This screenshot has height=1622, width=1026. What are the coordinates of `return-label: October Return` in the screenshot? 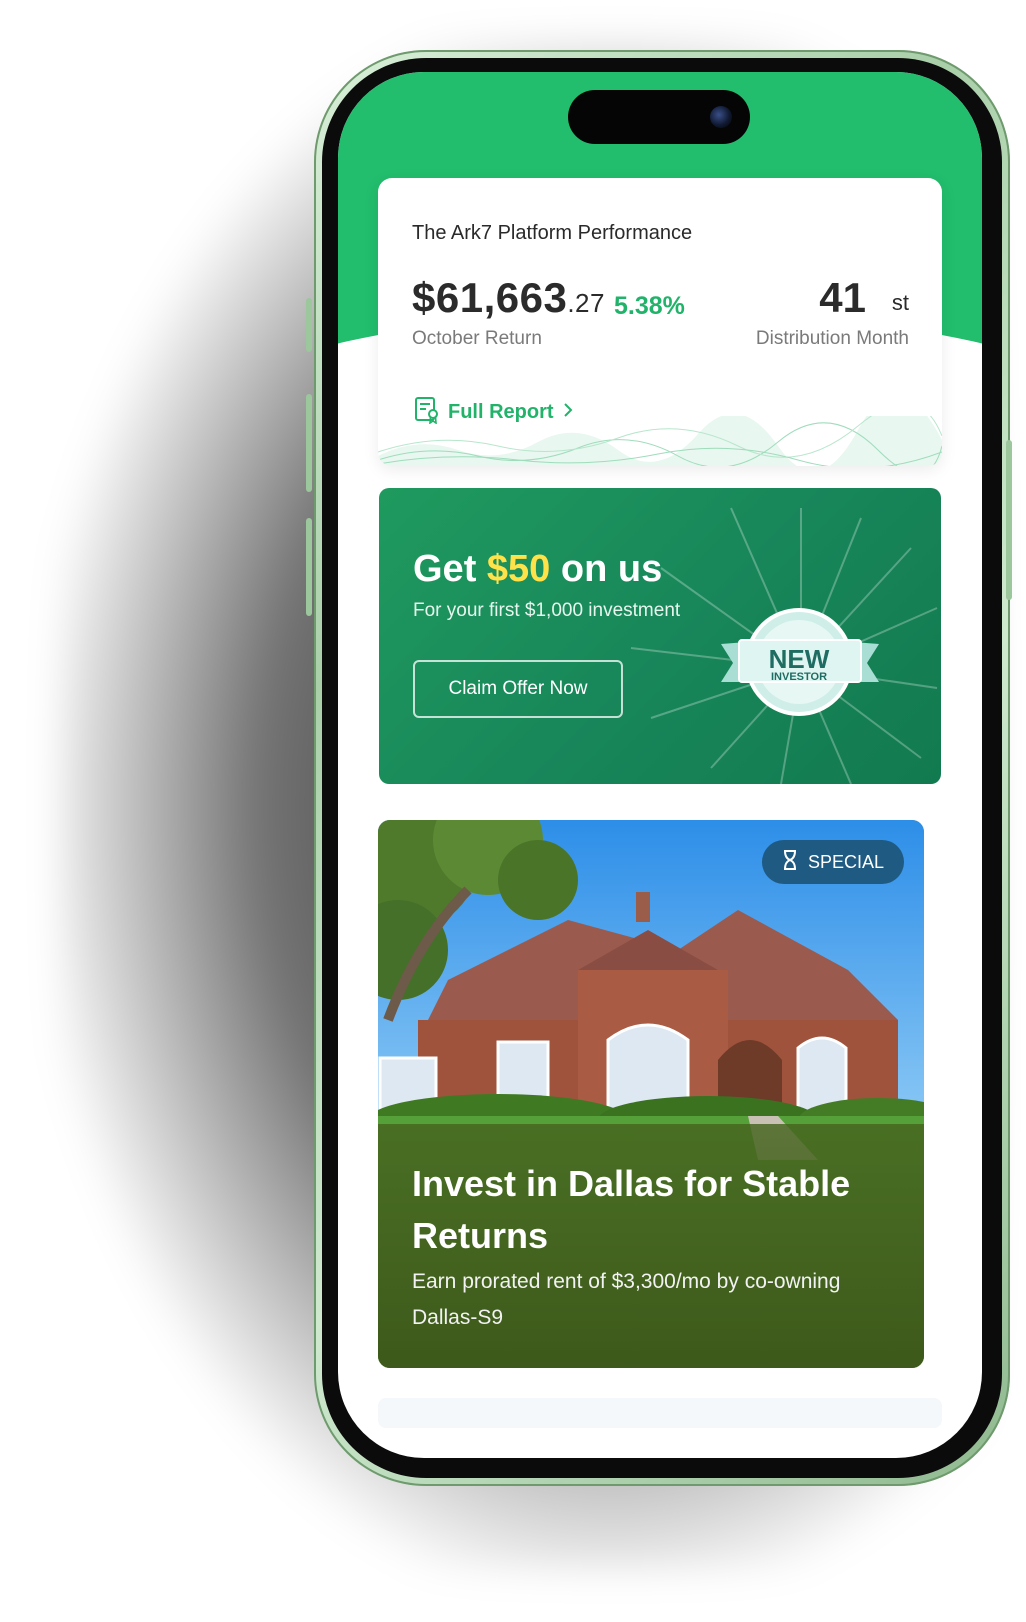 It's located at (477, 338).